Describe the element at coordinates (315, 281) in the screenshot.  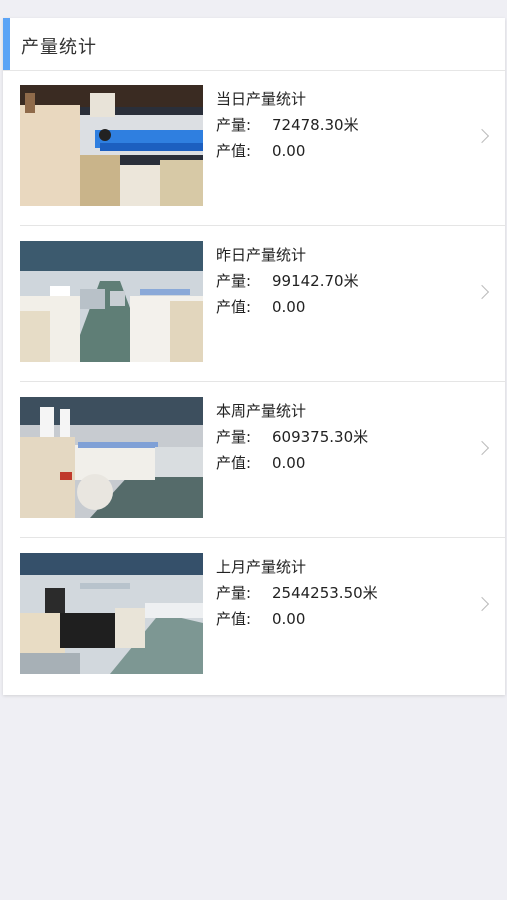
I see `output-value: 99142.70米` at that location.